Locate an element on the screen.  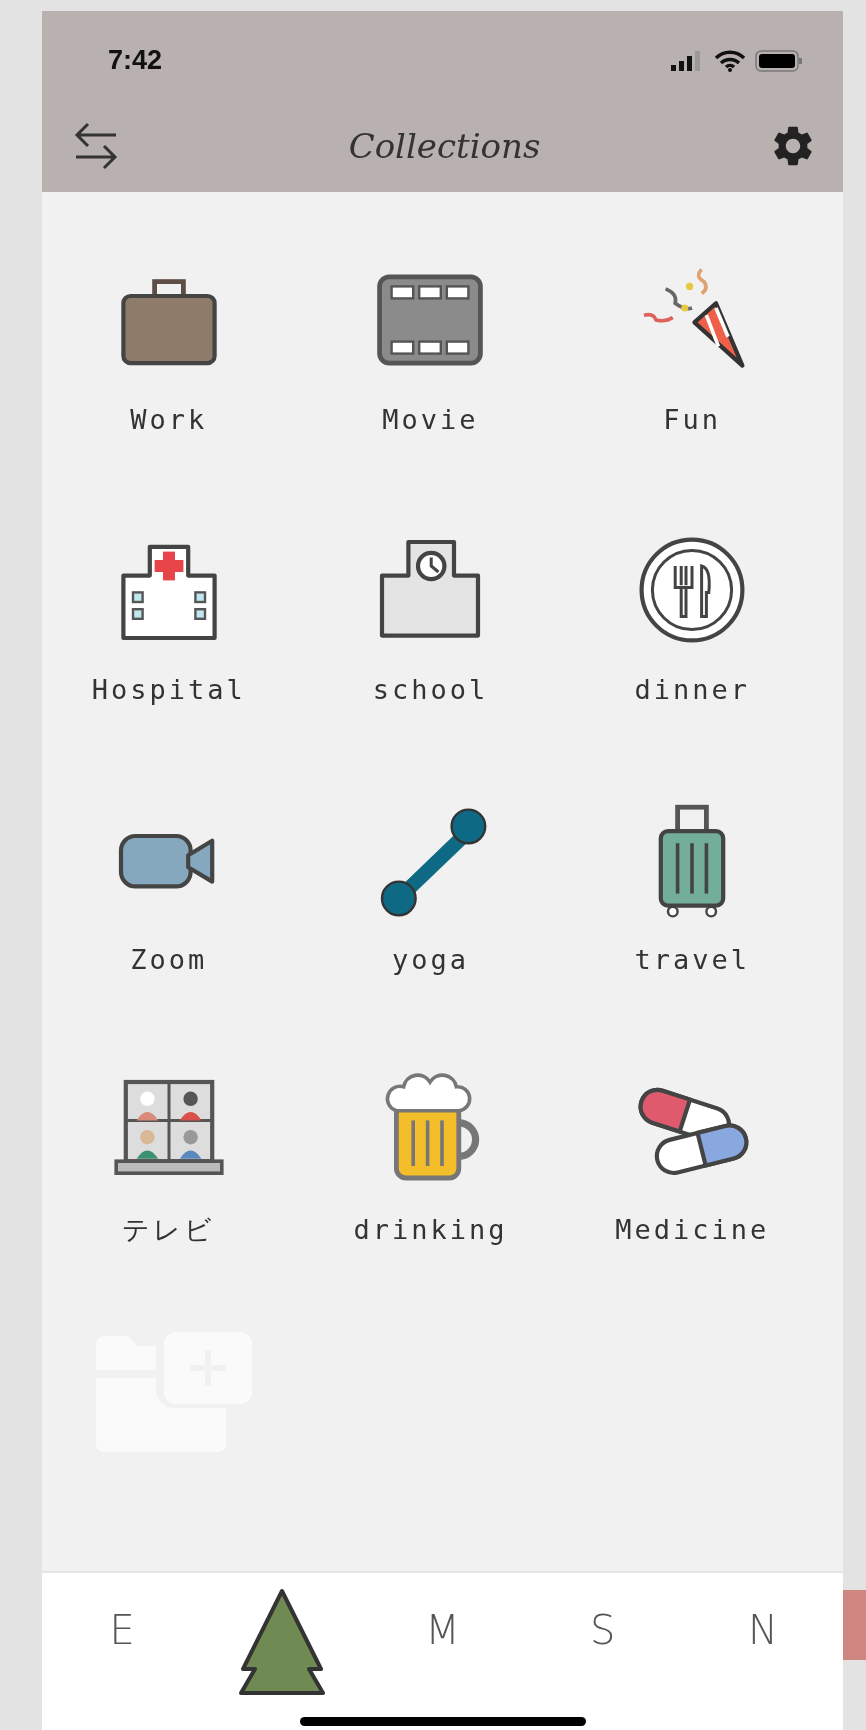
nav-tab: M is located at coordinates (442, 1630).